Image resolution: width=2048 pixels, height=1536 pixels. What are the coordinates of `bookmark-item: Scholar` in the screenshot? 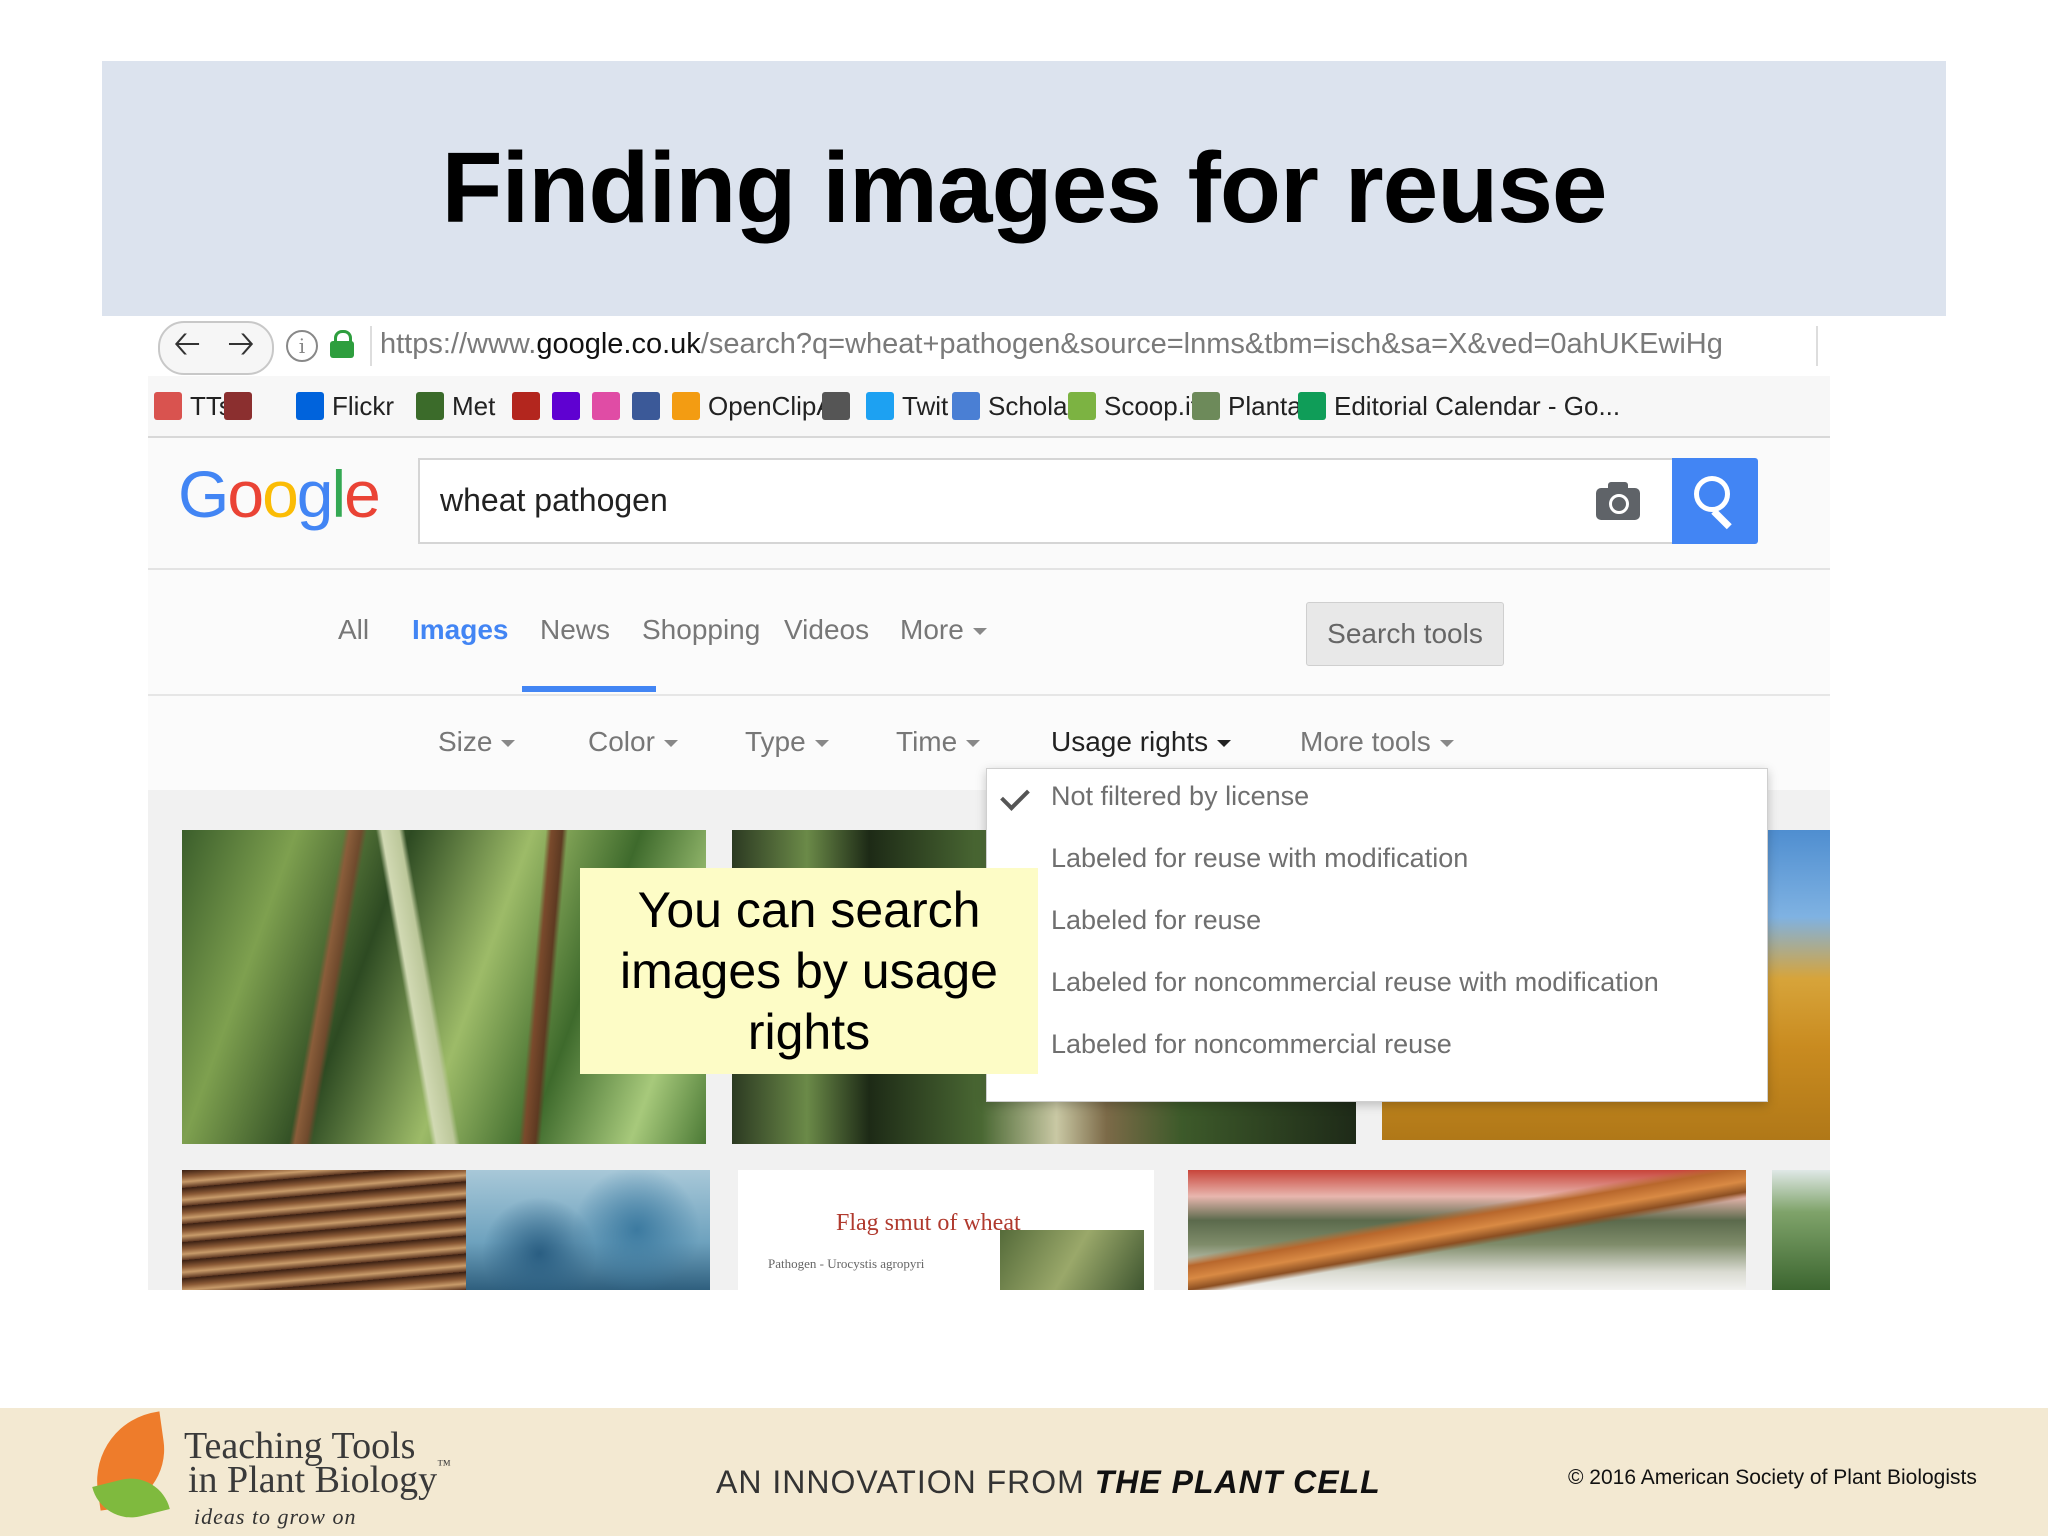 It's located at (1014, 406).